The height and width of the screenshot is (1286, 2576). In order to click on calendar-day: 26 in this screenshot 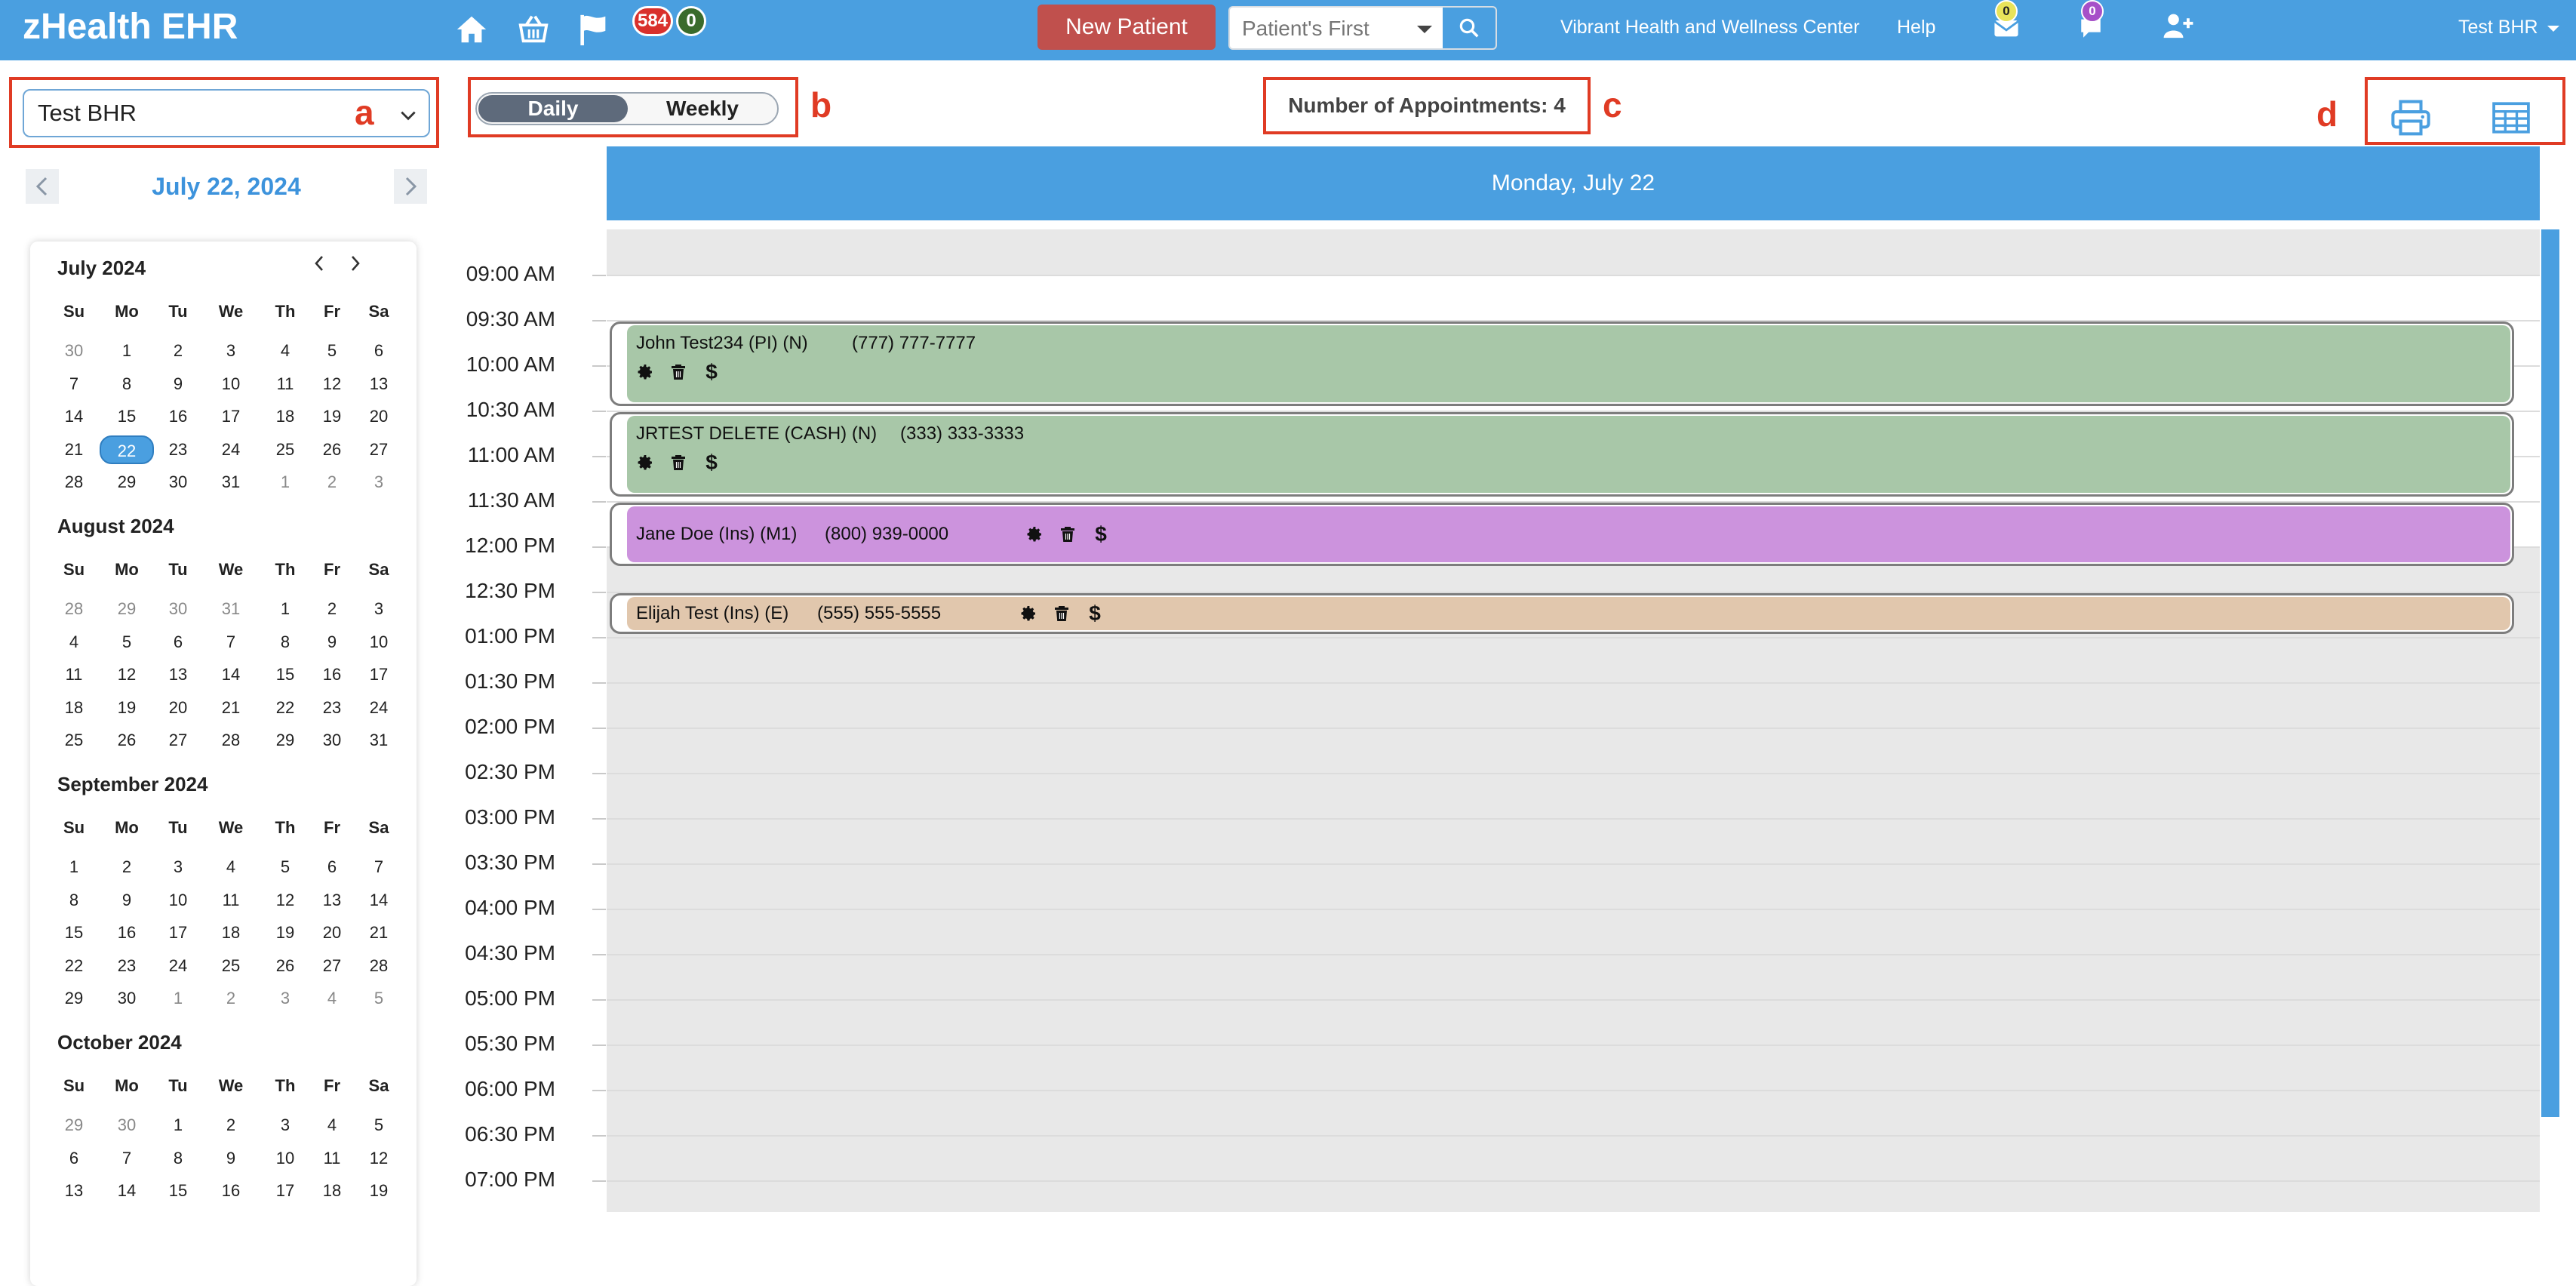, I will do `click(126, 740)`.